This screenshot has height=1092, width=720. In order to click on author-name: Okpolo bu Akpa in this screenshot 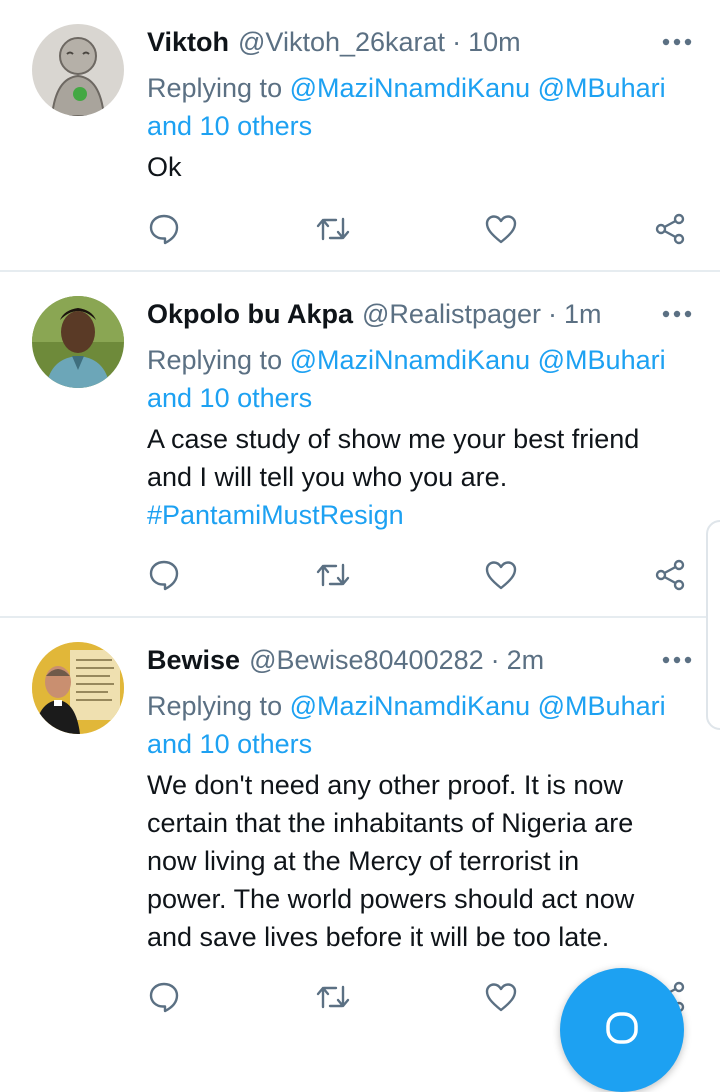, I will do `click(250, 314)`.